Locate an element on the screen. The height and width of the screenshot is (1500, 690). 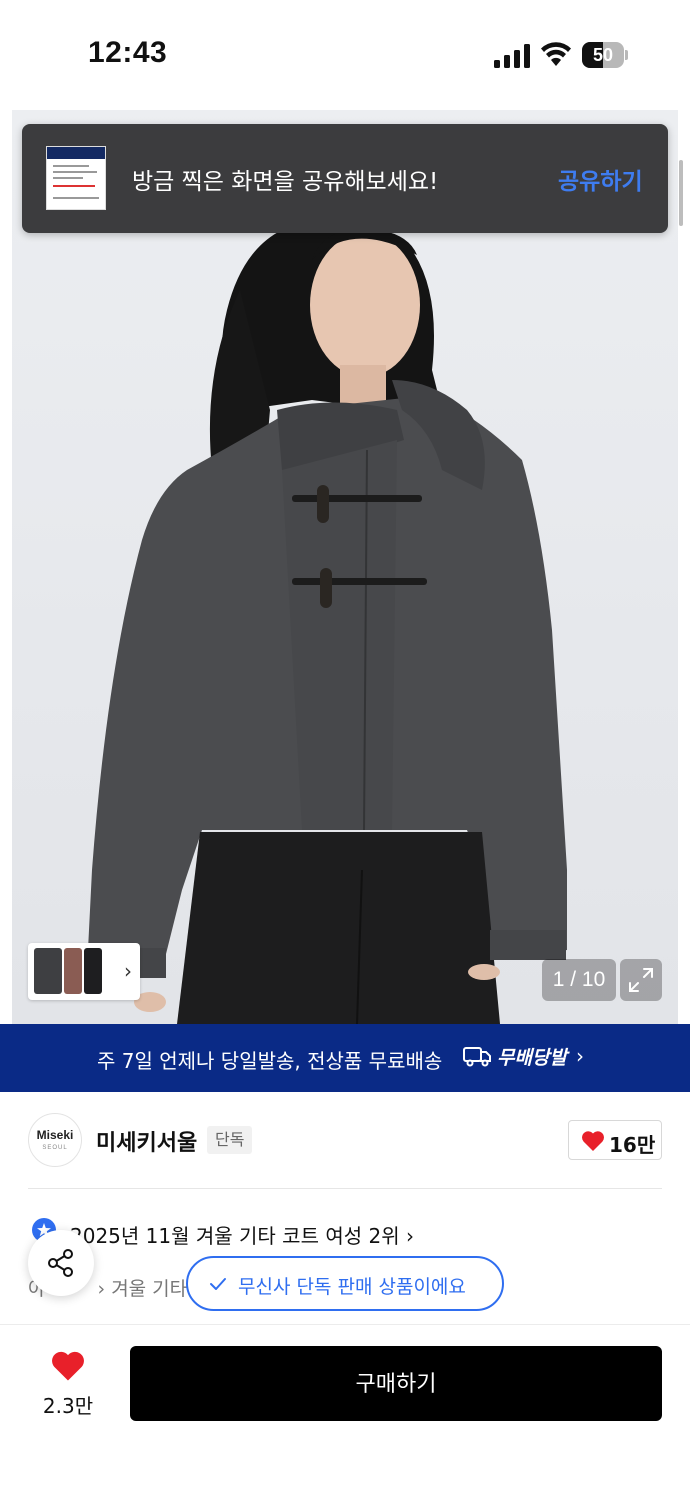
share-button is located at coordinates (61, 1263).